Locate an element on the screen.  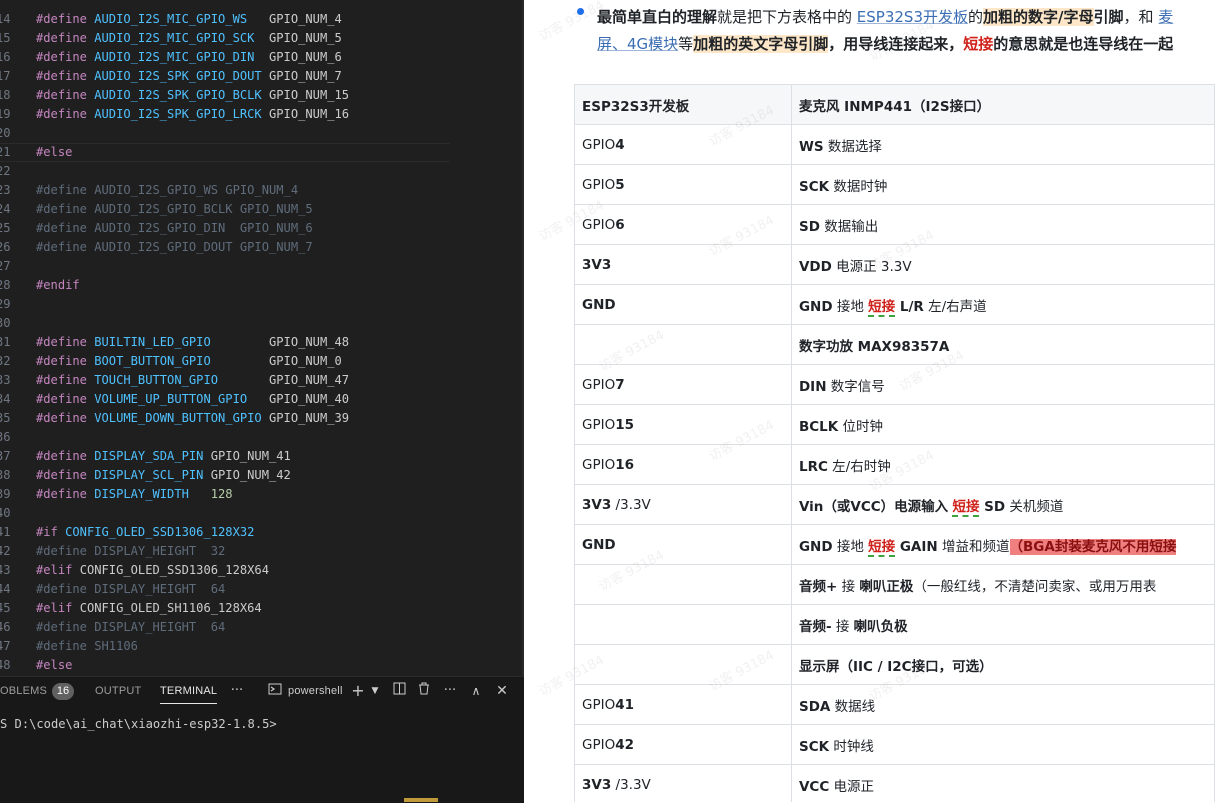
table-row: GPIO15 BCLK 位时钟 is located at coordinates (894, 424).